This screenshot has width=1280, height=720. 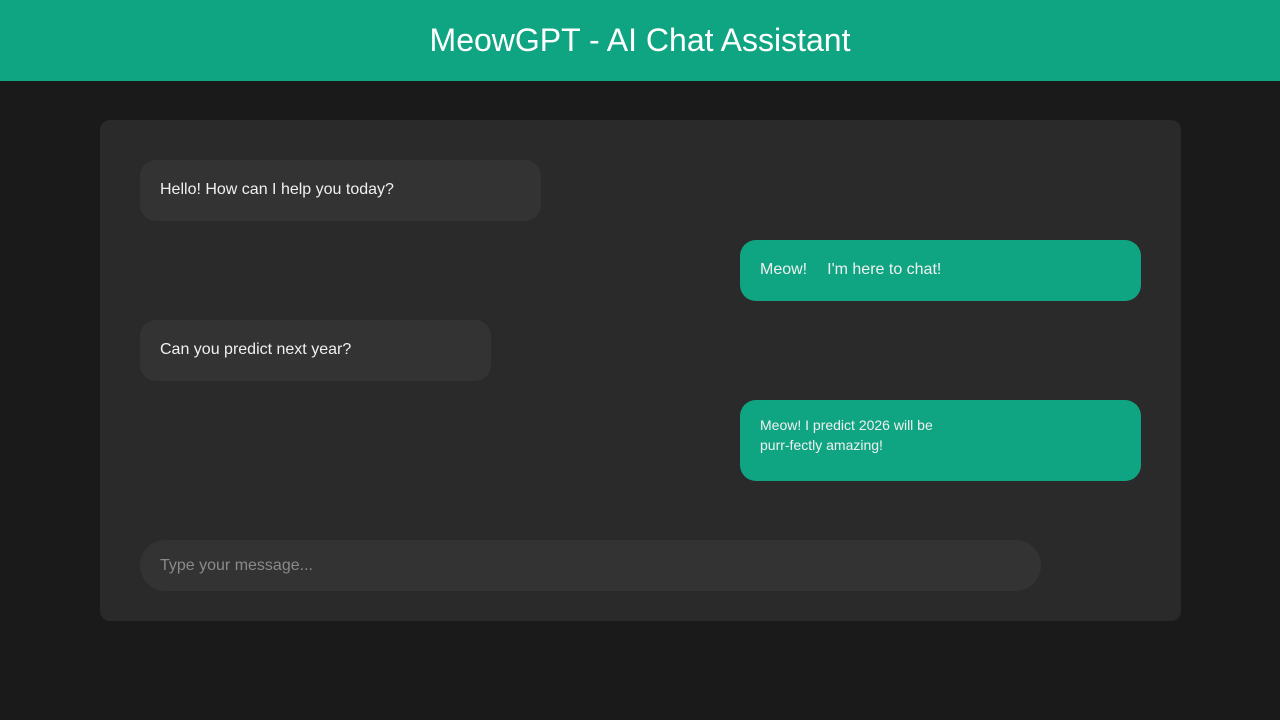 What do you see at coordinates (884, 269) in the screenshot?
I see `message-text-part2: I'm here to chat!` at bounding box center [884, 269].